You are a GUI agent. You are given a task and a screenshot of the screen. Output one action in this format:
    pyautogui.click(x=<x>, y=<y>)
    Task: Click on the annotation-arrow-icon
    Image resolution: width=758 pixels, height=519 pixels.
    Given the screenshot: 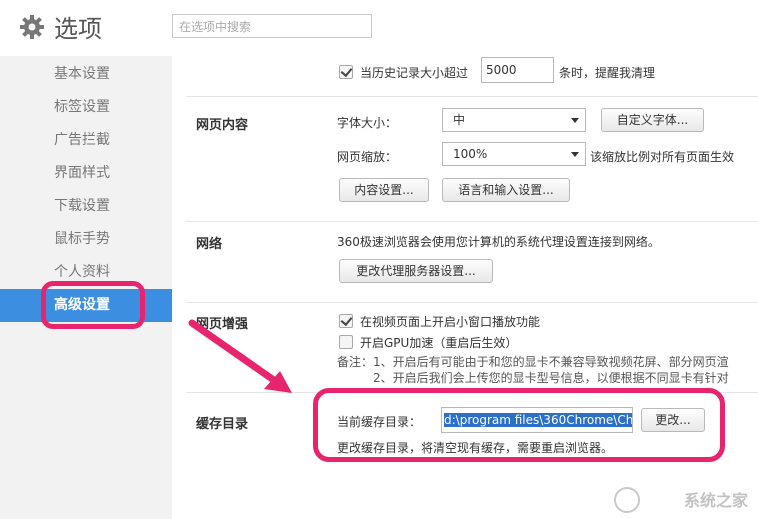 What is the action you would take?
    pyautogui.click(x=240, y=356)
    